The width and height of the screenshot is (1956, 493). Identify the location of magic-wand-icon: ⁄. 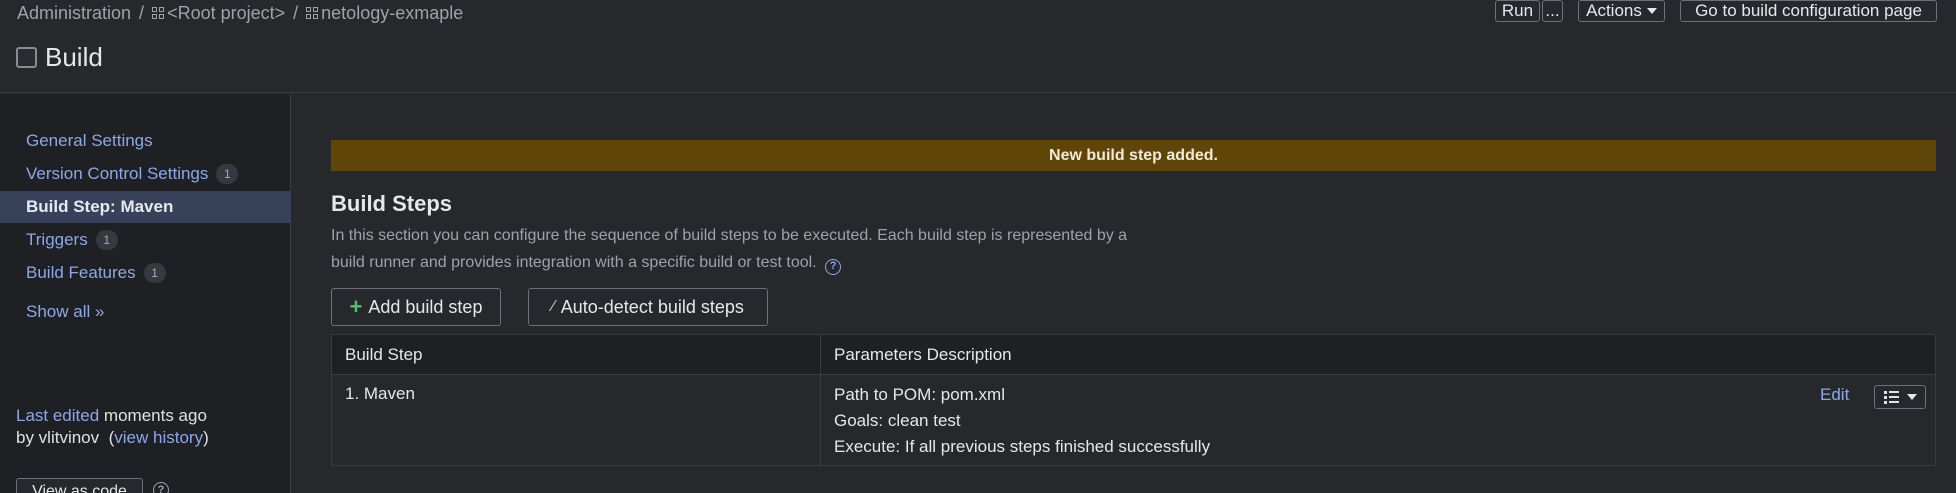
(553, 306).